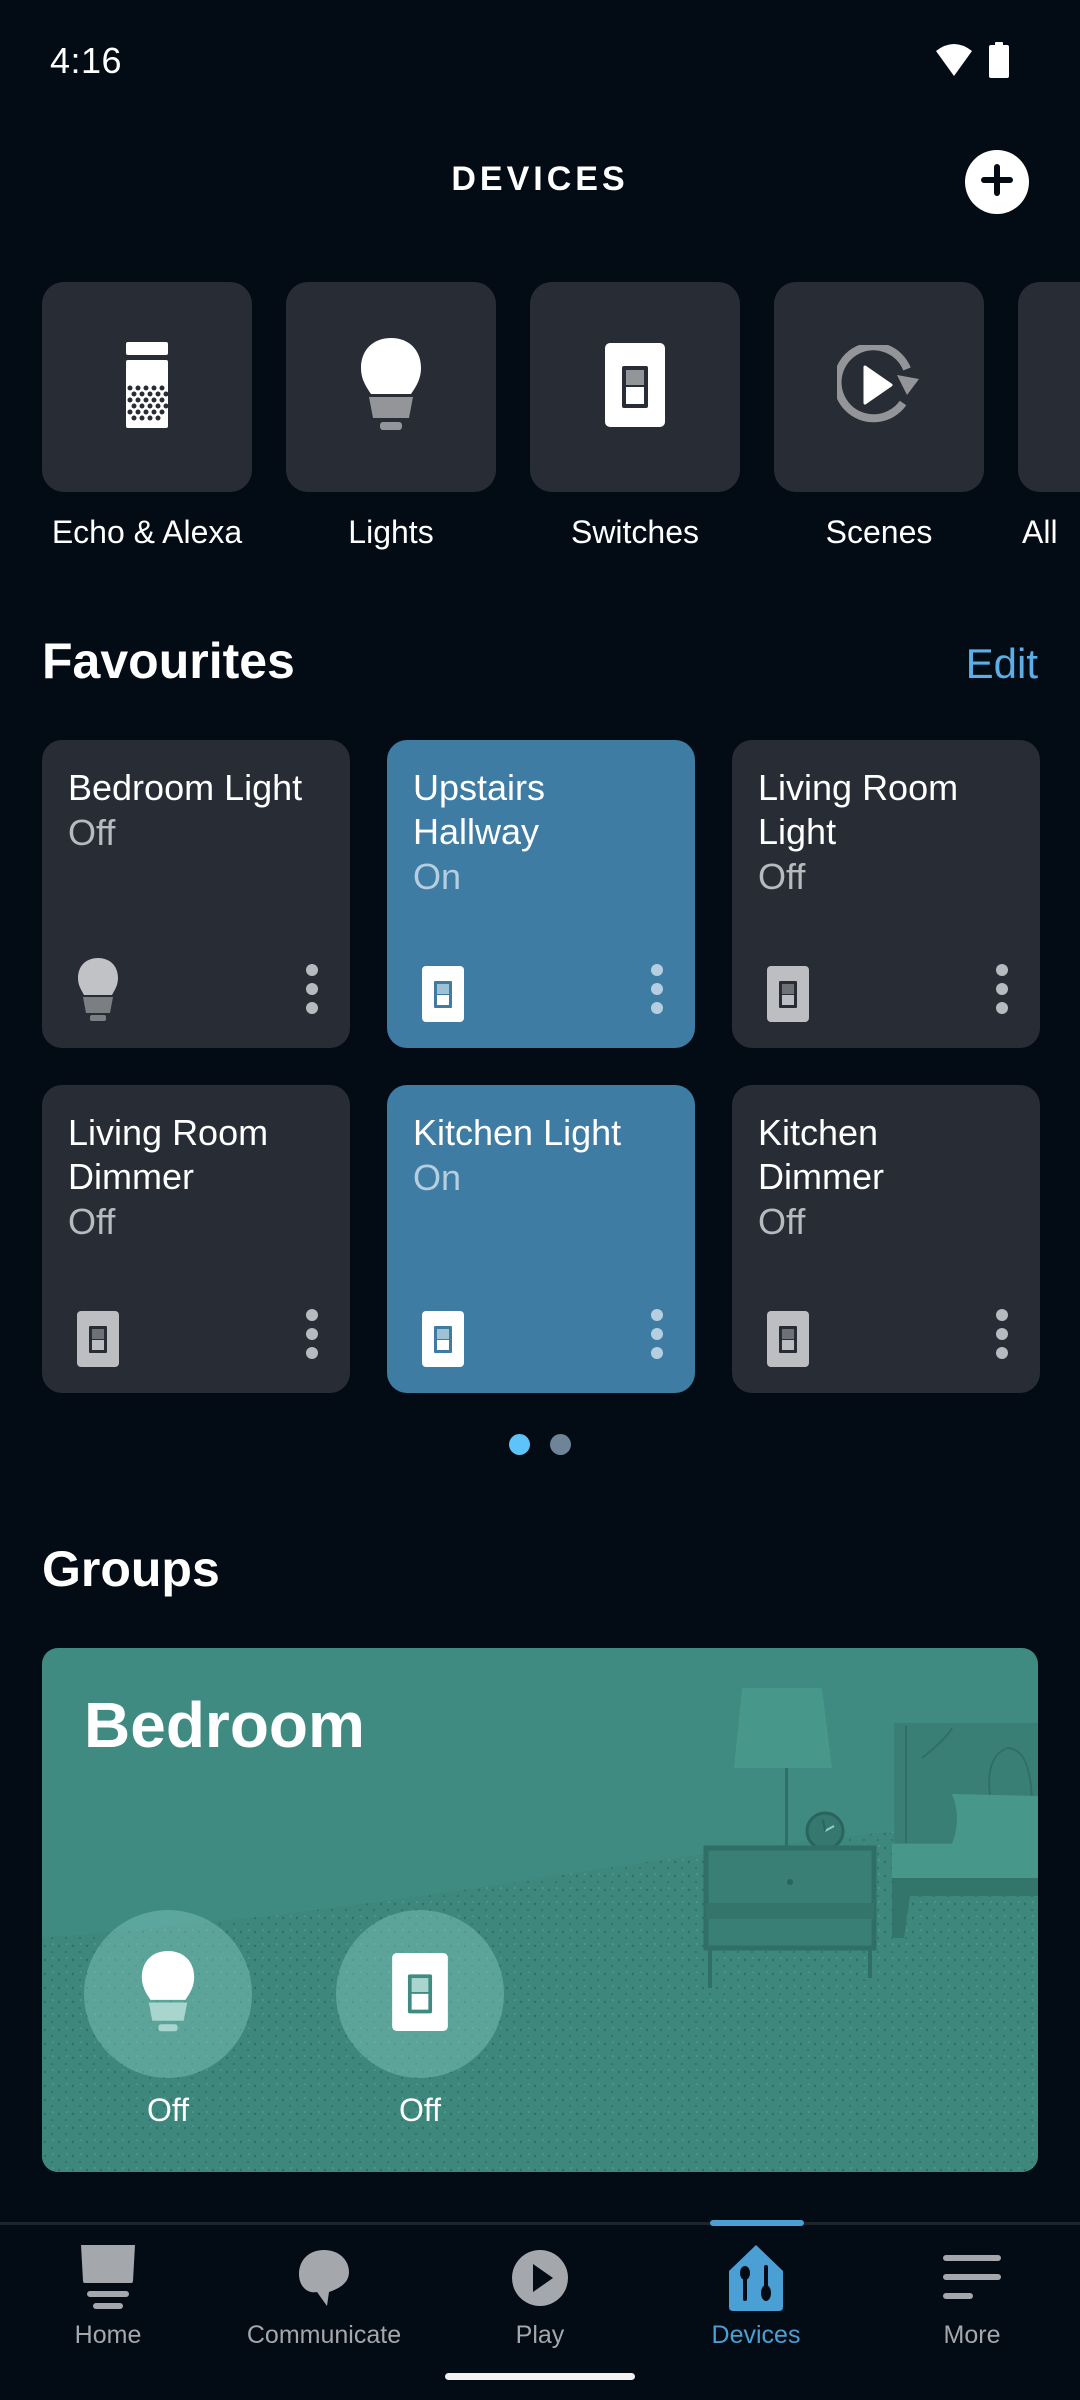 The width and height of the screenshot is (1080, 2400). Describe the element at coordinates (540, 179) in the screenshot. I see `page-title: DEVICES` at that location.